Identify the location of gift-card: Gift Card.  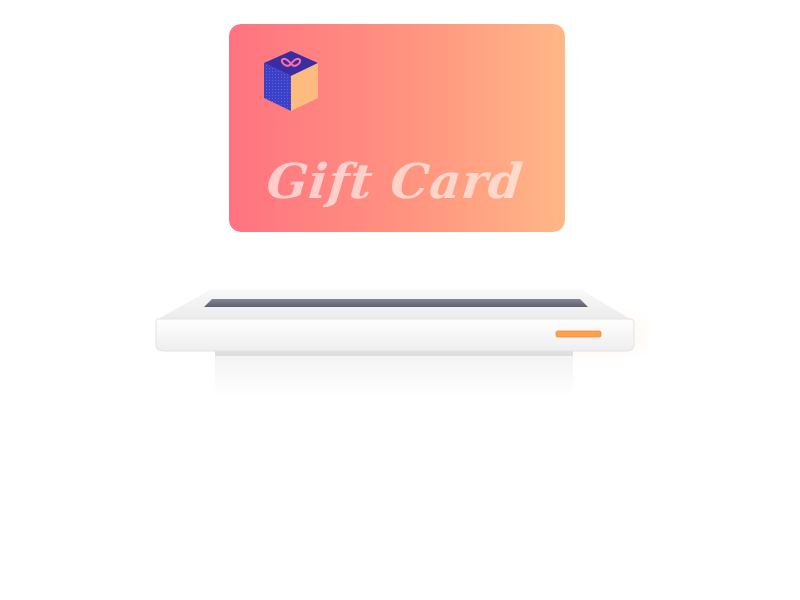
(397, 128).